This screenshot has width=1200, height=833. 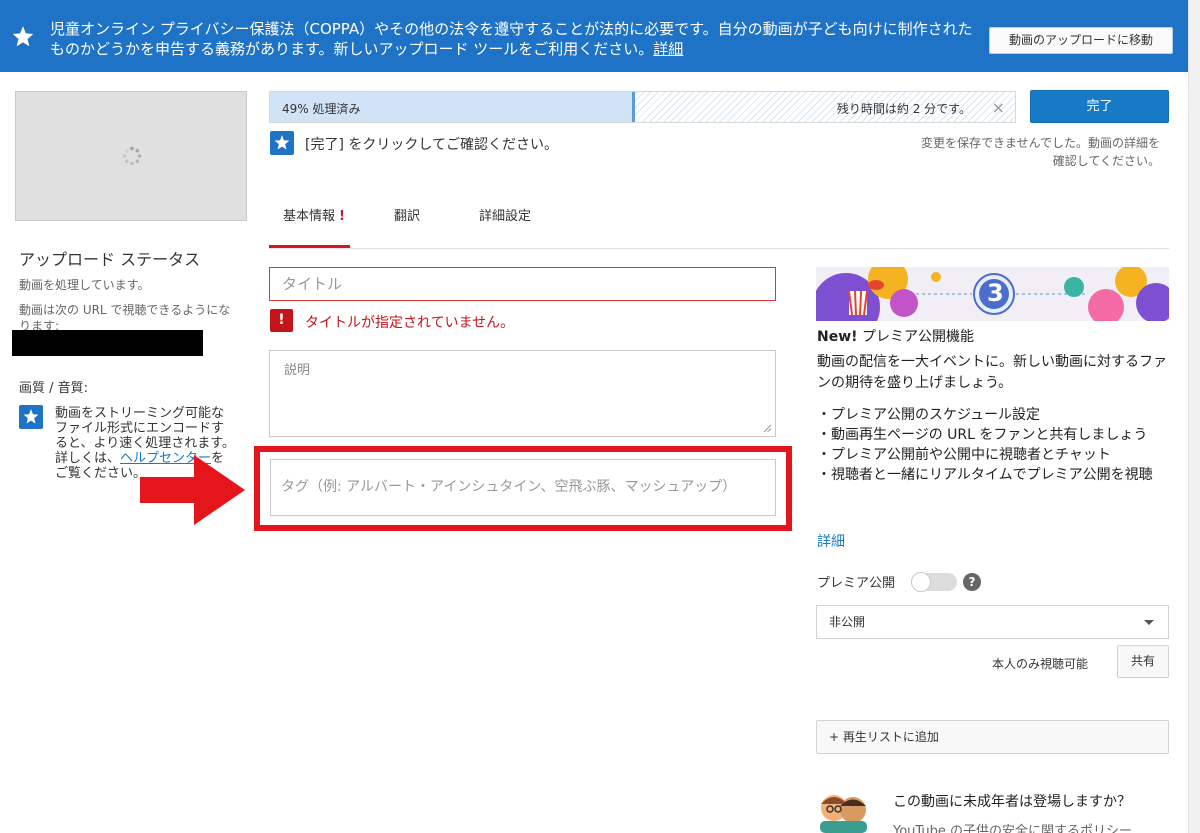 I want to click on done-hint-text: [完了] をクリックしてご確認ください。, so click(x=431, y=145).